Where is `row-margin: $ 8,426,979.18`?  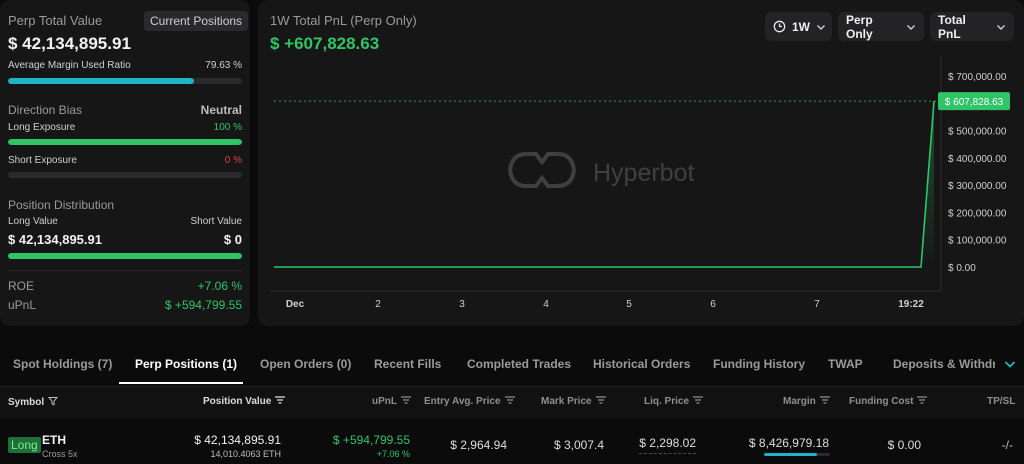 row-margin: $ 8,426,979.18 is located at coordinates (788, 443).